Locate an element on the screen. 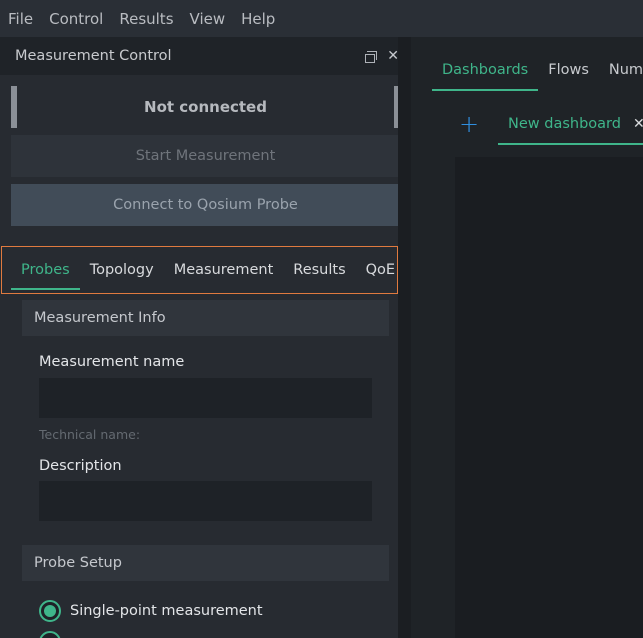  technical-name-hint: Technical name: is located at coordinates (90, 434).